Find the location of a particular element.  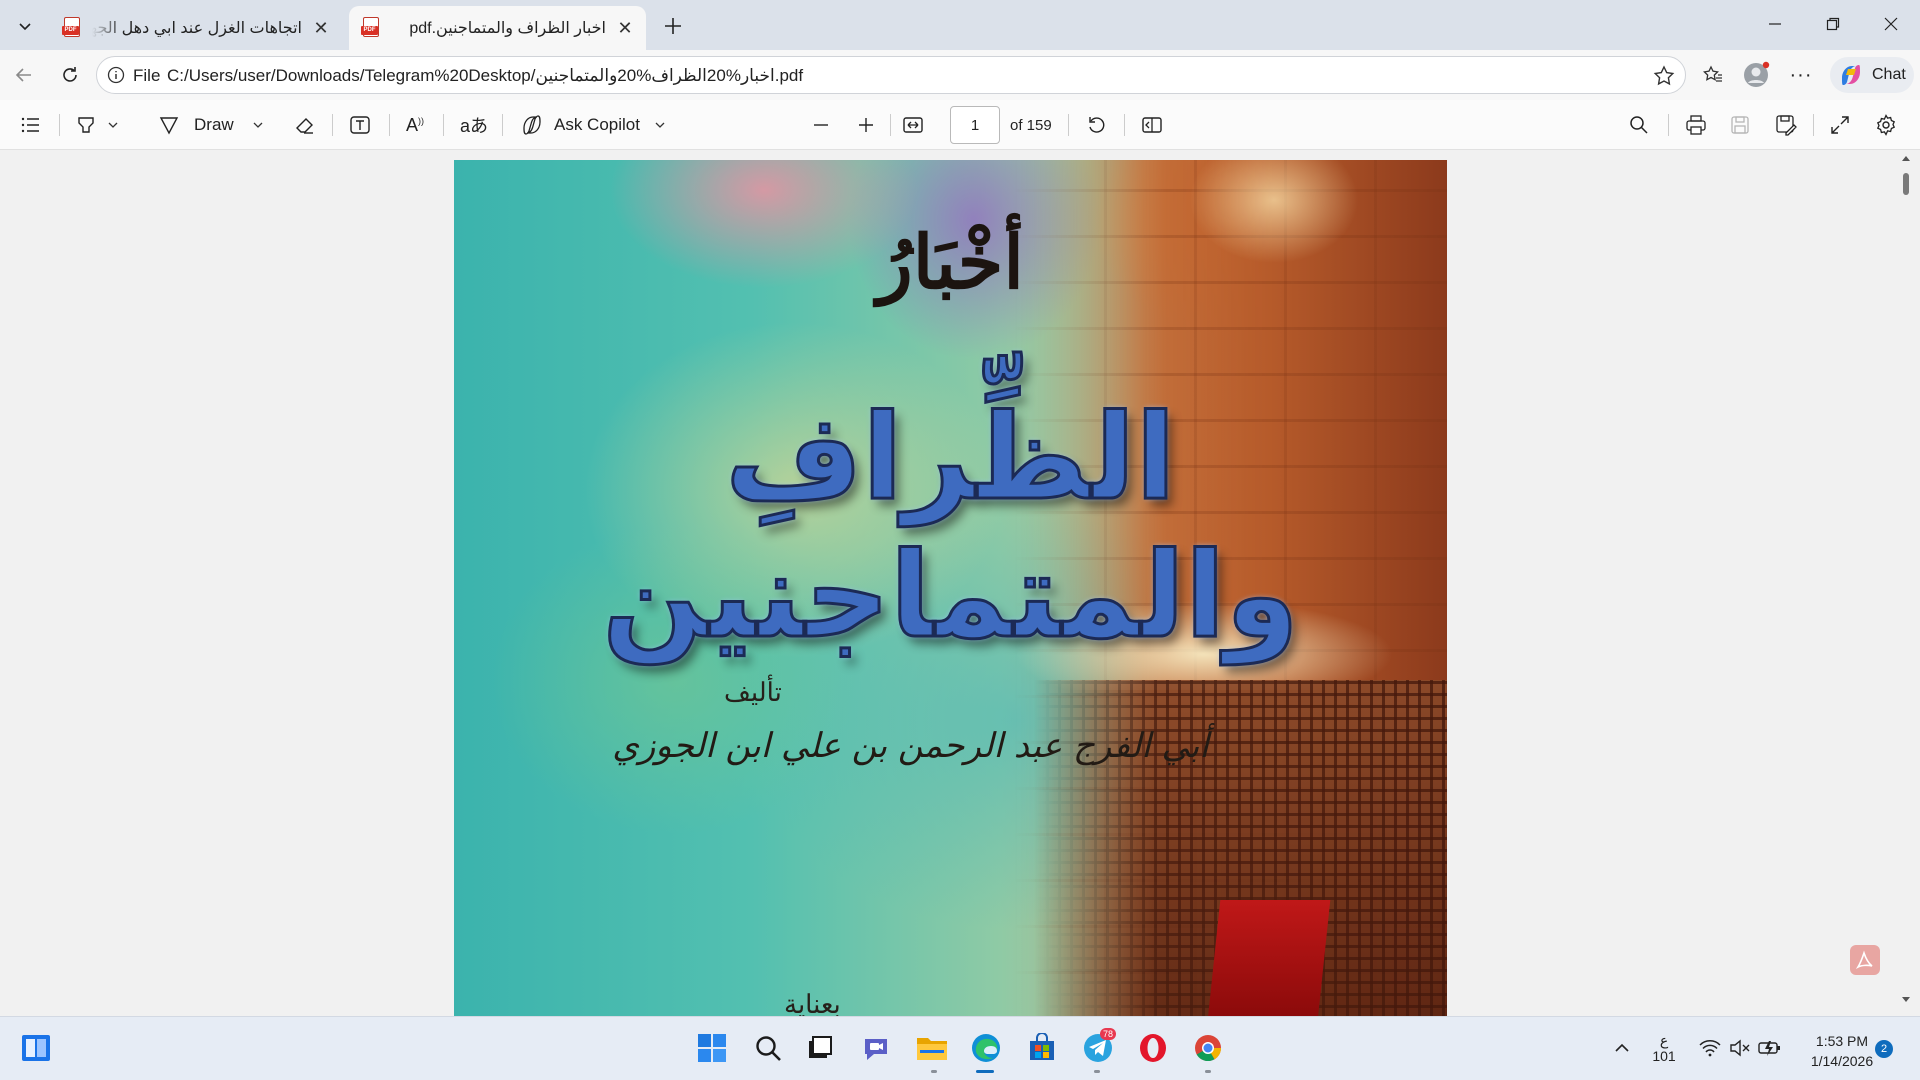

expand-icon is located at coordinates (1840, 125).